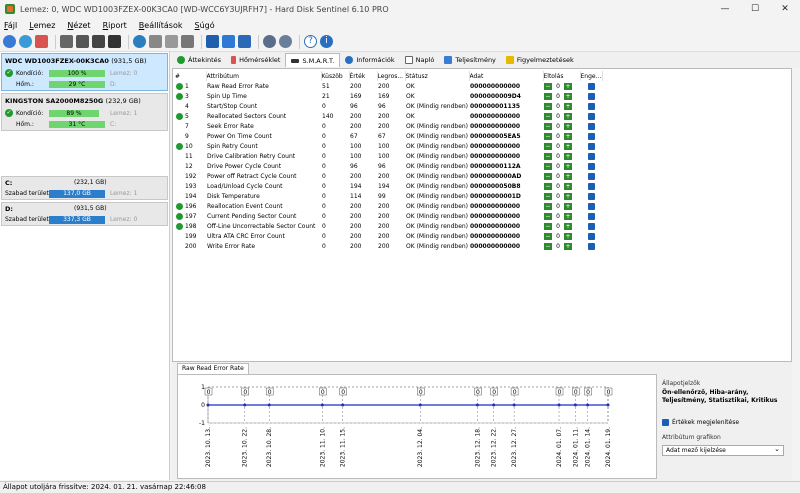 The width and height of the screenshot is (800, 493). Describe the element at coordinates (437, 76) in the screenshot. I see `col-status: Státusz` at that location.